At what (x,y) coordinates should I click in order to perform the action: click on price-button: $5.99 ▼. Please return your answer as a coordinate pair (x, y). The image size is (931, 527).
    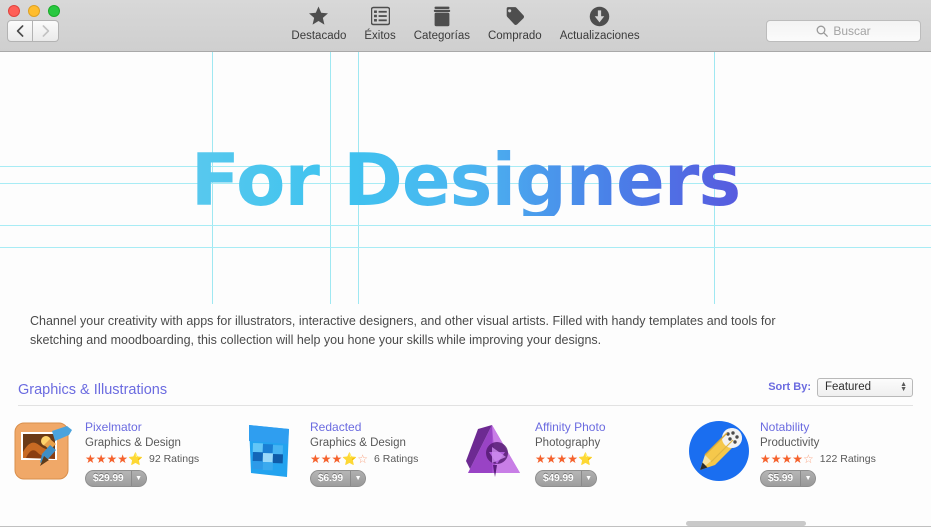
    Looking at the image, I should click on (788, 479).